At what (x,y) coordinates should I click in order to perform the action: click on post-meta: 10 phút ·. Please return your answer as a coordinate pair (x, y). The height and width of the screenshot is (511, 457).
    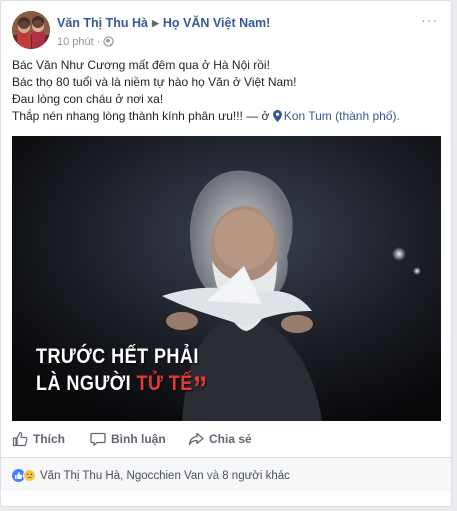
    Looking at the image, I should click on (86, 43).